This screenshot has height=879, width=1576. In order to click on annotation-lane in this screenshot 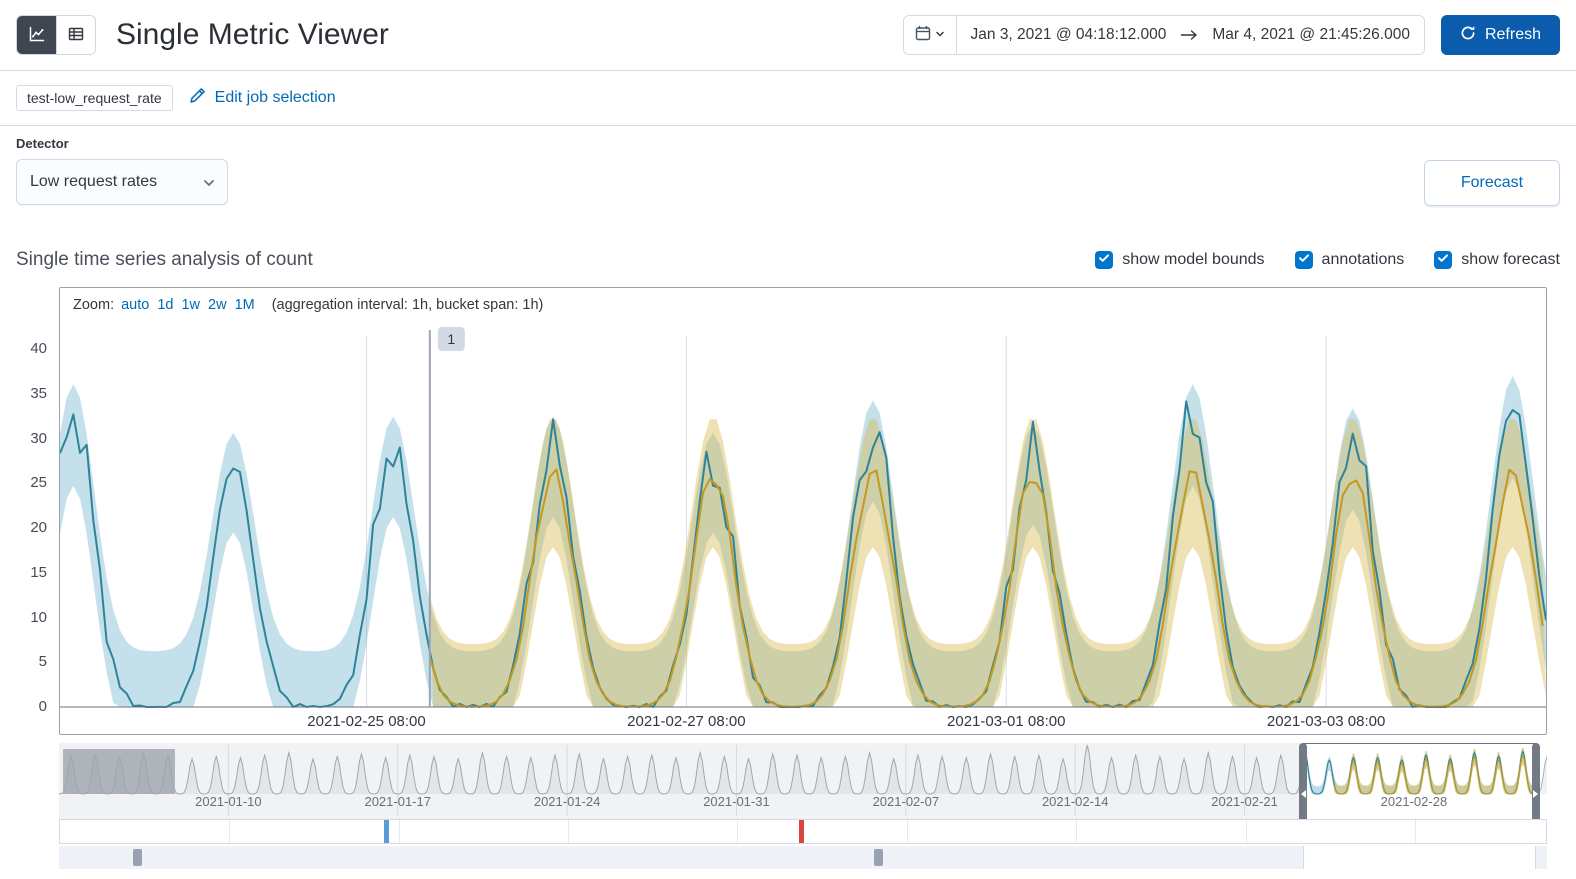, I will do `click(803, 831)`.